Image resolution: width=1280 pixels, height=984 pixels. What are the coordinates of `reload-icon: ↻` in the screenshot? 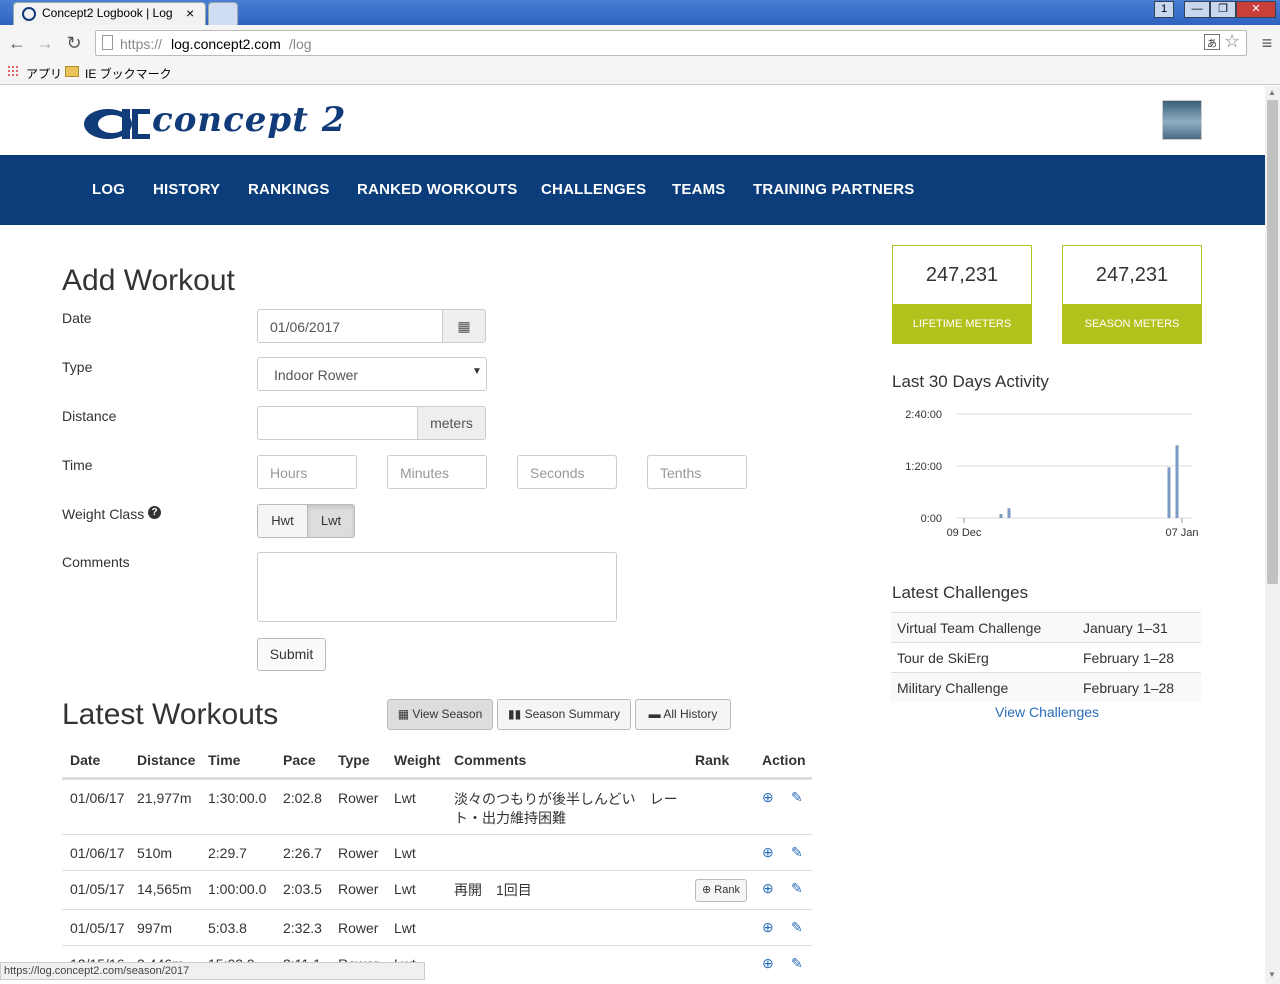 It's located at (74, 43).